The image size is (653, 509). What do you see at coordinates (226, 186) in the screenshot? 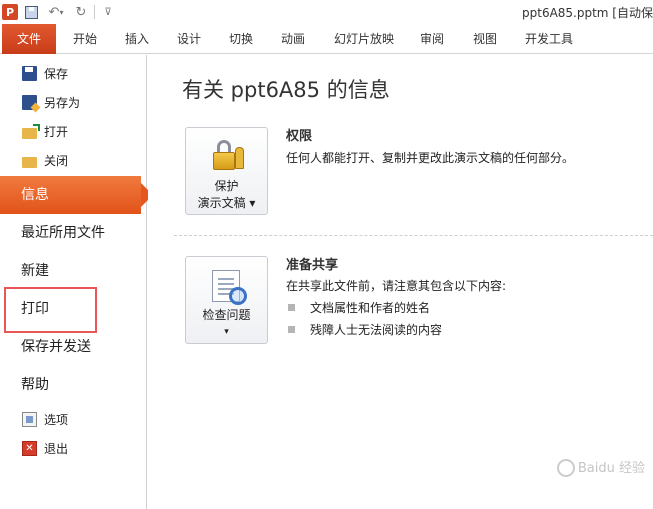
I see `protect-button-label: 保护` at bounding box center [226, 186].